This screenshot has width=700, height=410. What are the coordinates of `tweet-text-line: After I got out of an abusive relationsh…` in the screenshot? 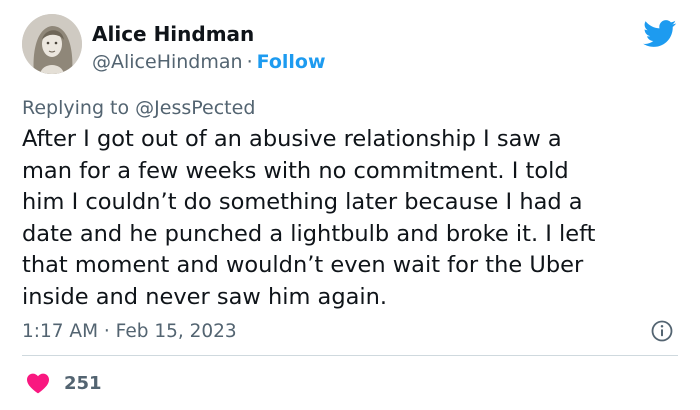 It's located at (292, 139).